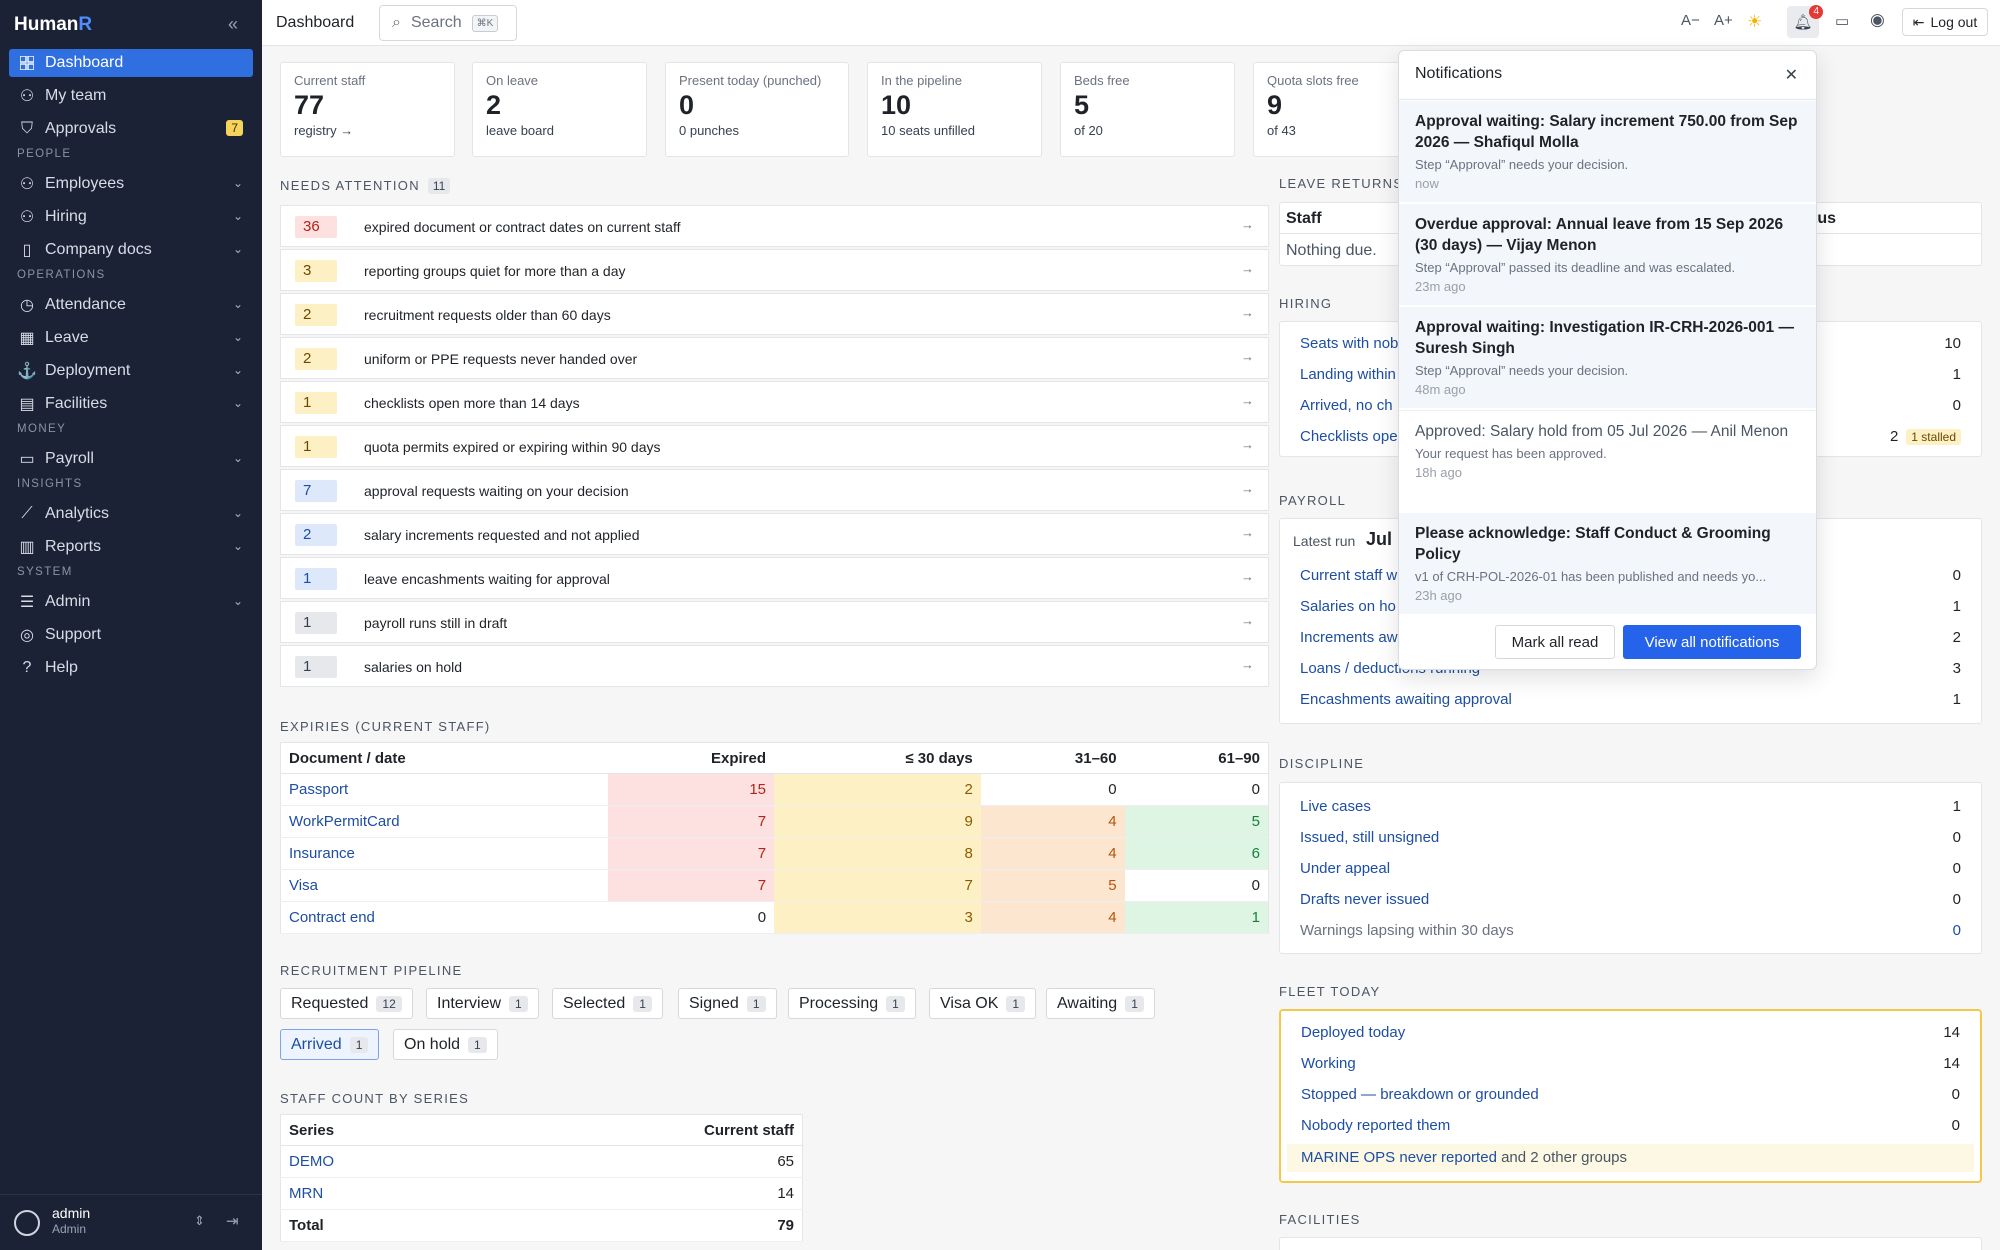 This screenshot has width=2000, height=1250. I want to click on sign-out-icon: ⇥, so click(232, 1221).